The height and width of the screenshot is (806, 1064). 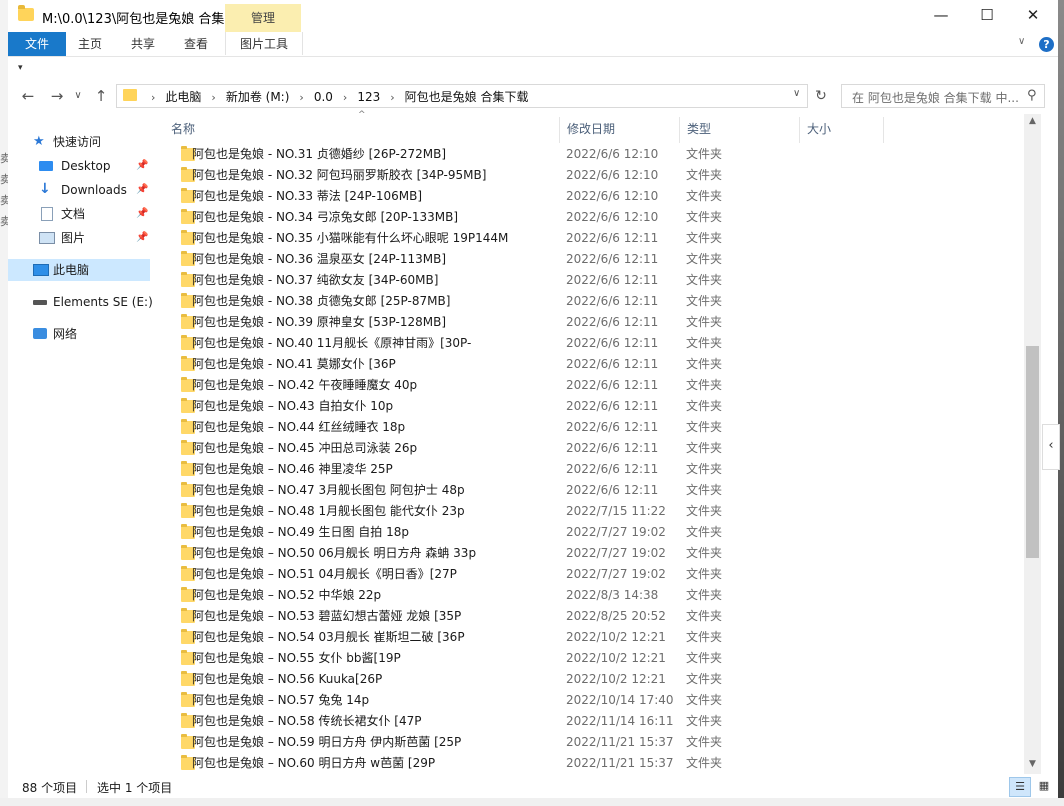 I want to click on close-button: ✕, so click(x=1033, y=16).